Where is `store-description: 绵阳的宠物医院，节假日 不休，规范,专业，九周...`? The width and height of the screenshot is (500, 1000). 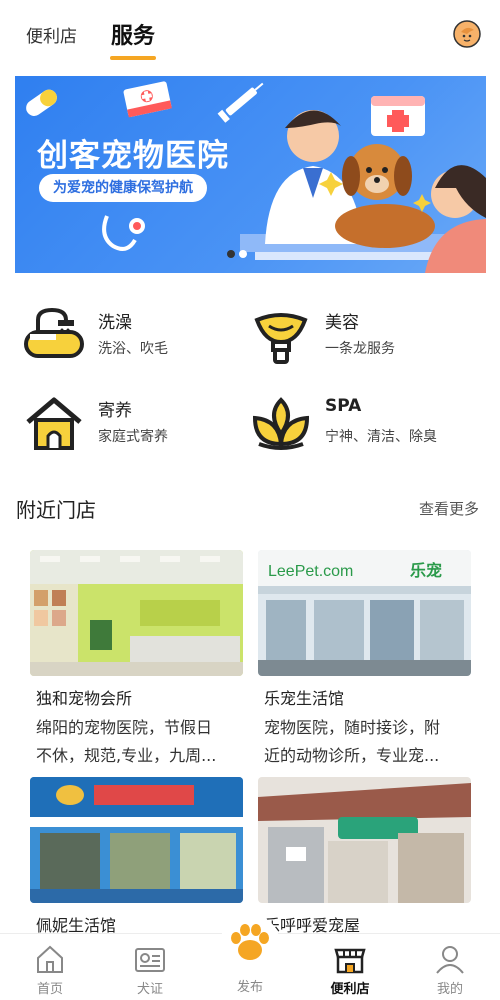 store-description: 绵阳的宠物医院，节假日 不休，规范,专业，九周... is located at coordinates (126, 741).